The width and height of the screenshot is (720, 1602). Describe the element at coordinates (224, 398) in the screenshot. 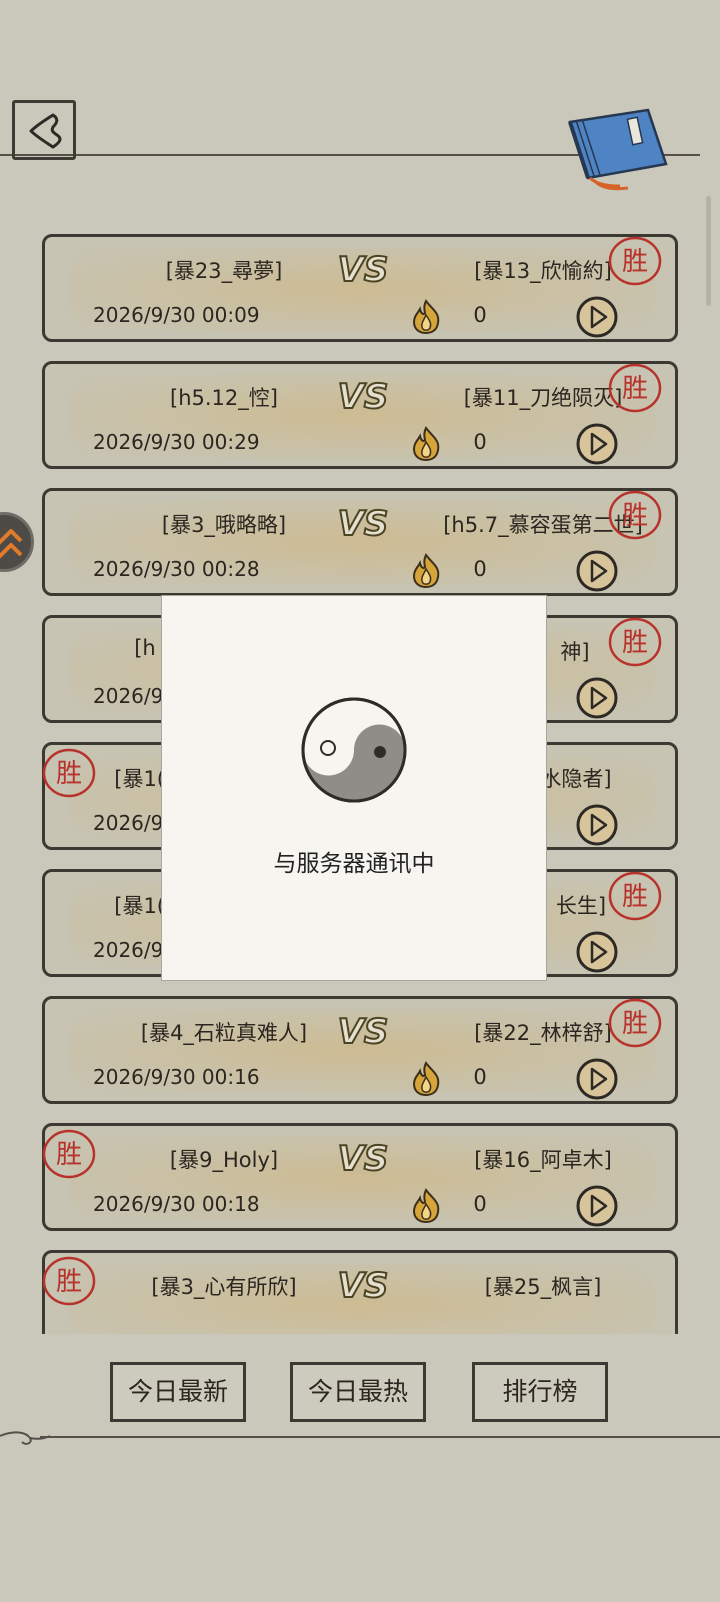

I see `player-left: [h5.12_悾]` at that location.